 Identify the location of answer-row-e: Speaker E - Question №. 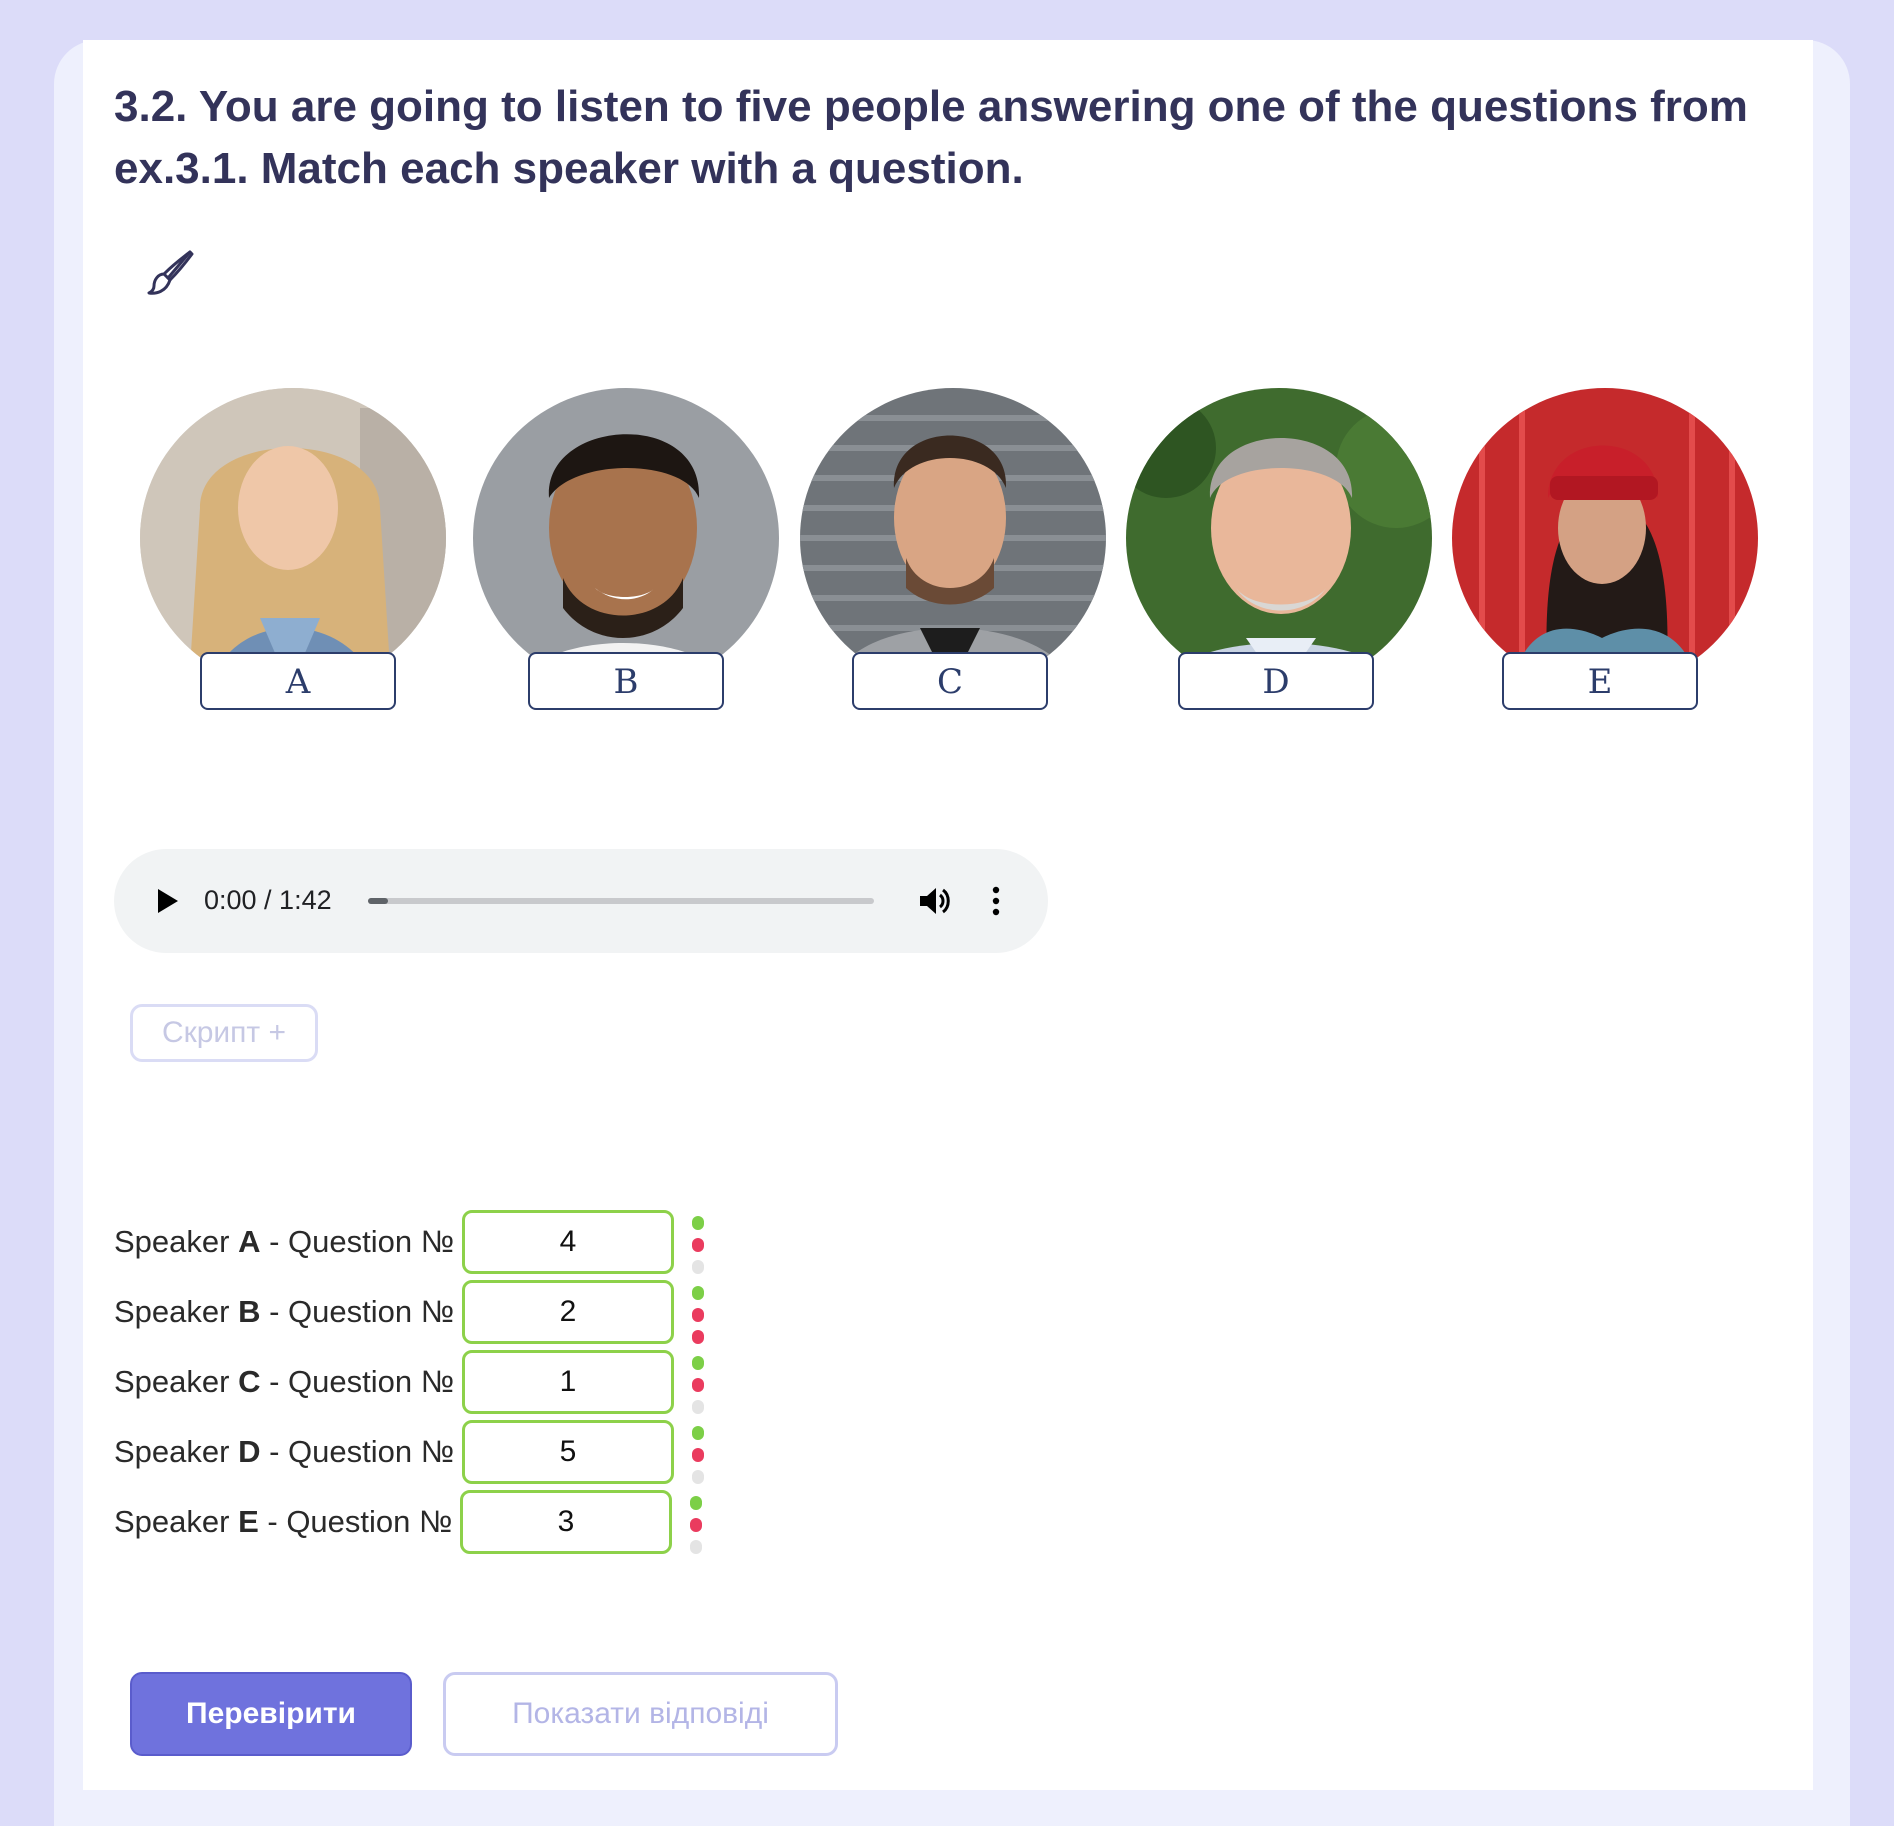
(414, 1522).